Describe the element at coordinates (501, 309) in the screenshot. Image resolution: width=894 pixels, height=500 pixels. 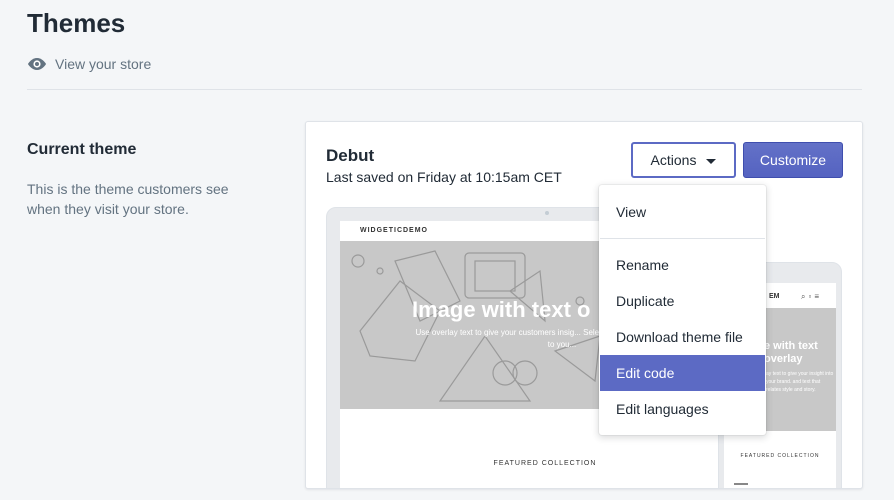
I see `preview-hero-title: Image with text o` at that location.